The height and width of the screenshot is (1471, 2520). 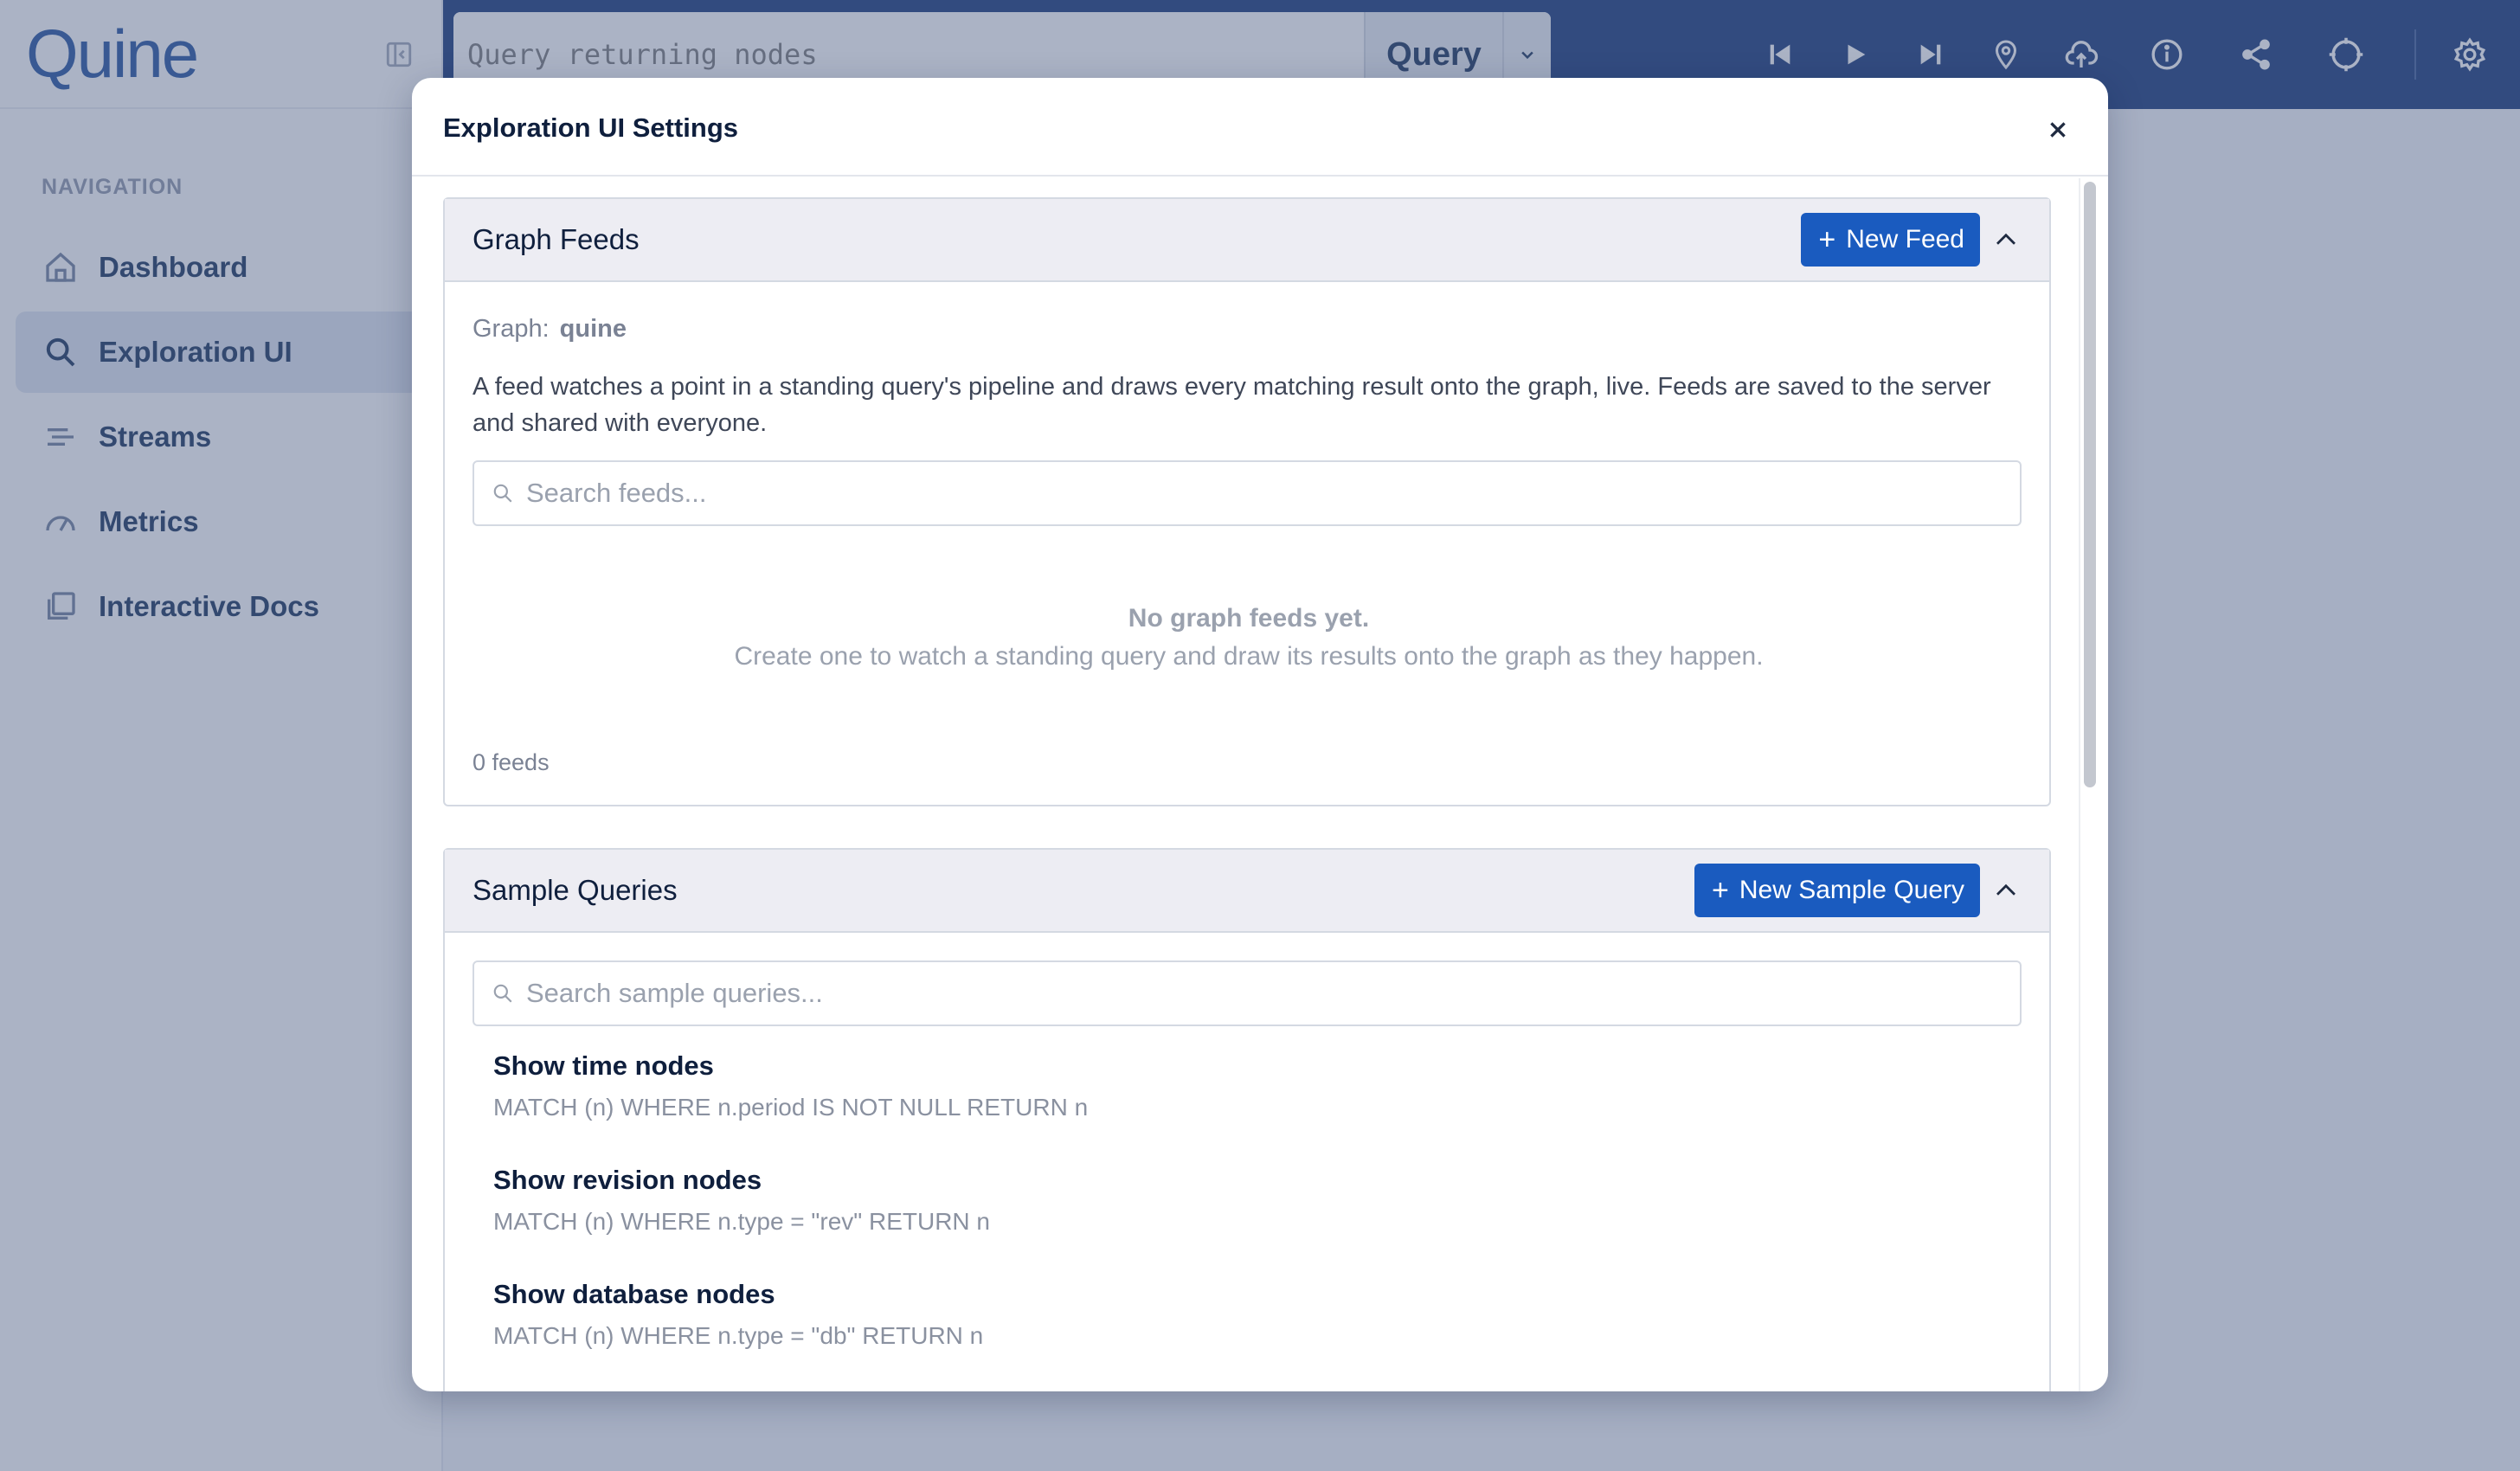 I want to click on new-sample-query-label: New Sample Query, so click(x=1851, y=890).